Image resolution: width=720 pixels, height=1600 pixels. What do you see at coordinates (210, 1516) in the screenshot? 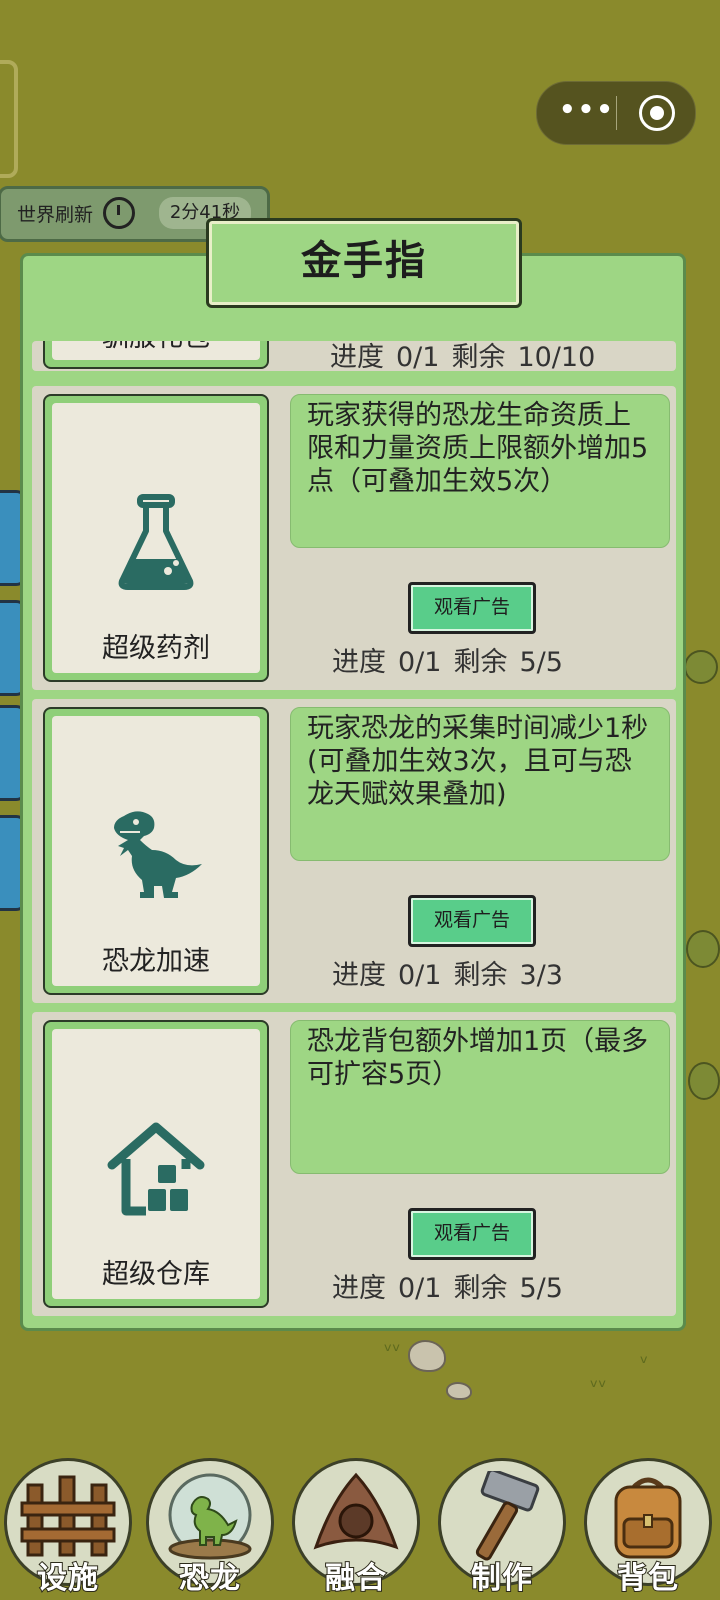
I see `dino-globe-icon` at bounding box center [210, 1516].